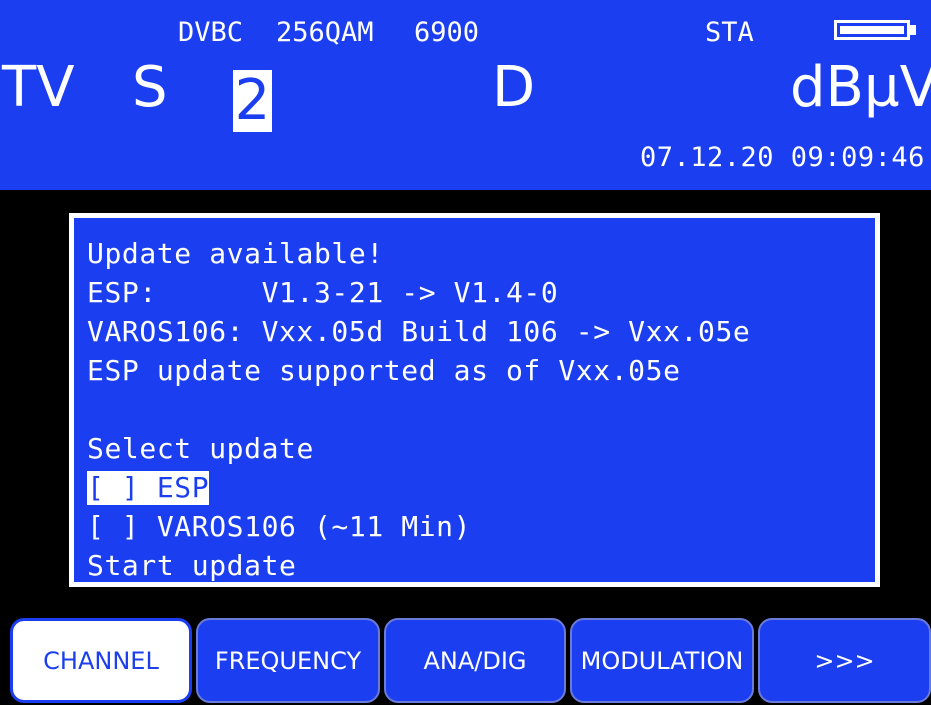 The width and height of the screenshot is (931, 705). I want to click on modulation-label: 256QAM, so click(325, 32).